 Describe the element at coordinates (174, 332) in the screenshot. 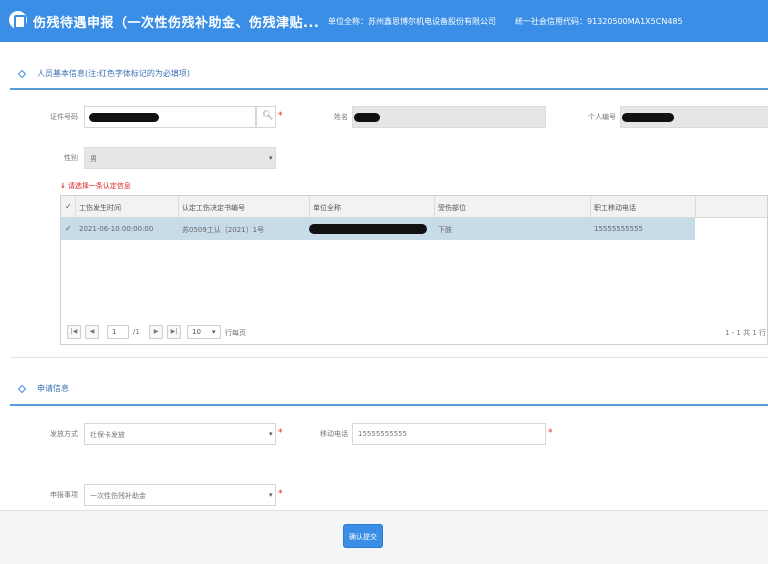

I see `last-page-button: ▶|` at that location.